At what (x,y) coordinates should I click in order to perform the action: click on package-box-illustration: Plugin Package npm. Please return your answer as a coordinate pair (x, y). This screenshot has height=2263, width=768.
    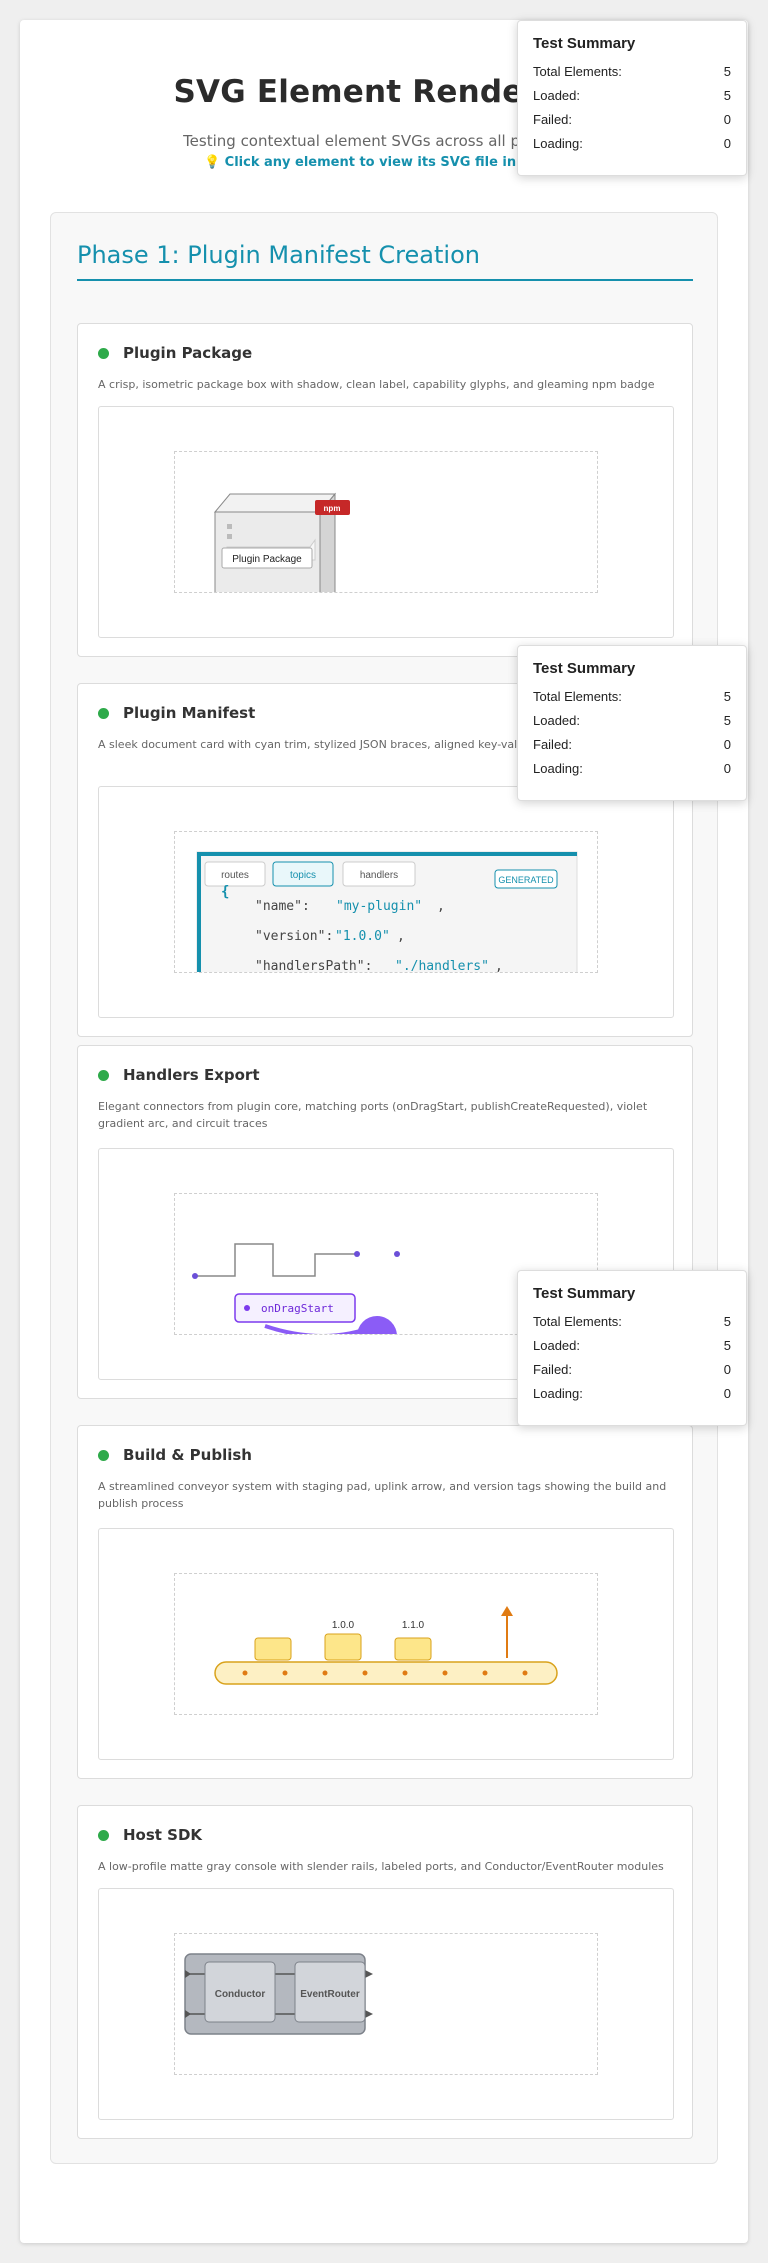
    Looking at the image, I should click on (386, 522).